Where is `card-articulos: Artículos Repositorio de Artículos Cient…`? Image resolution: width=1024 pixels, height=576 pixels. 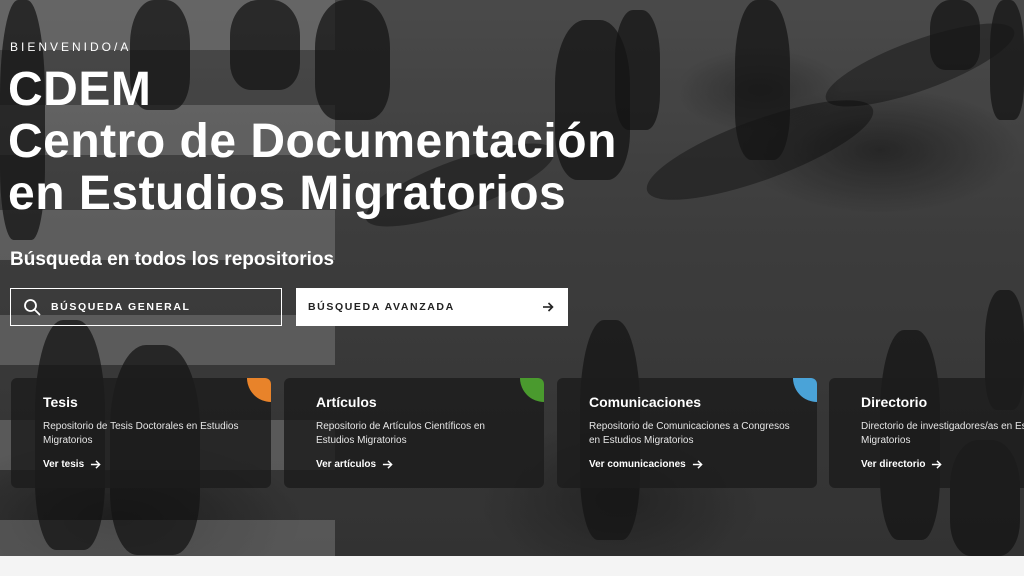
card-articulos: Artículos Repositorio de Artículos Cient… is located at coordinates (414, 433).